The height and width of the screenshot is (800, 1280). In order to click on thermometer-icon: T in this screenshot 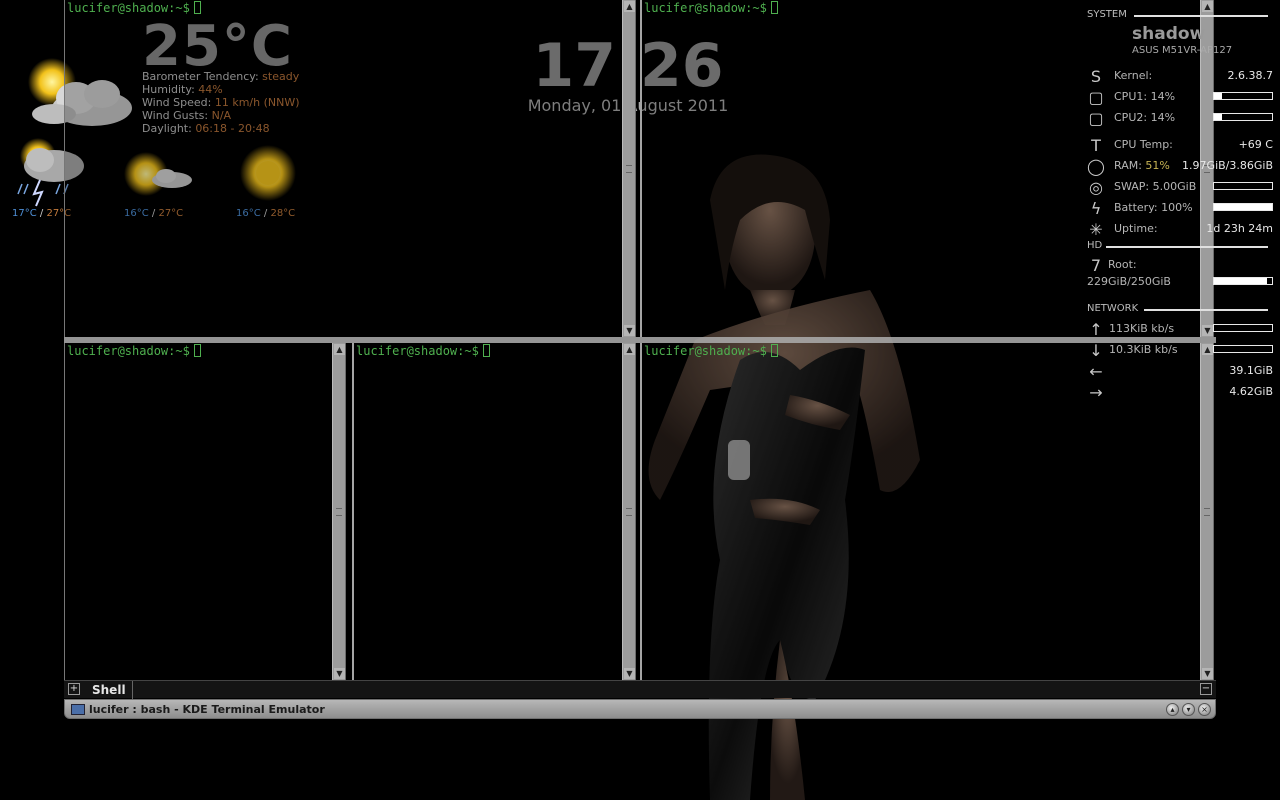, I will do `click(1096, 145)`.